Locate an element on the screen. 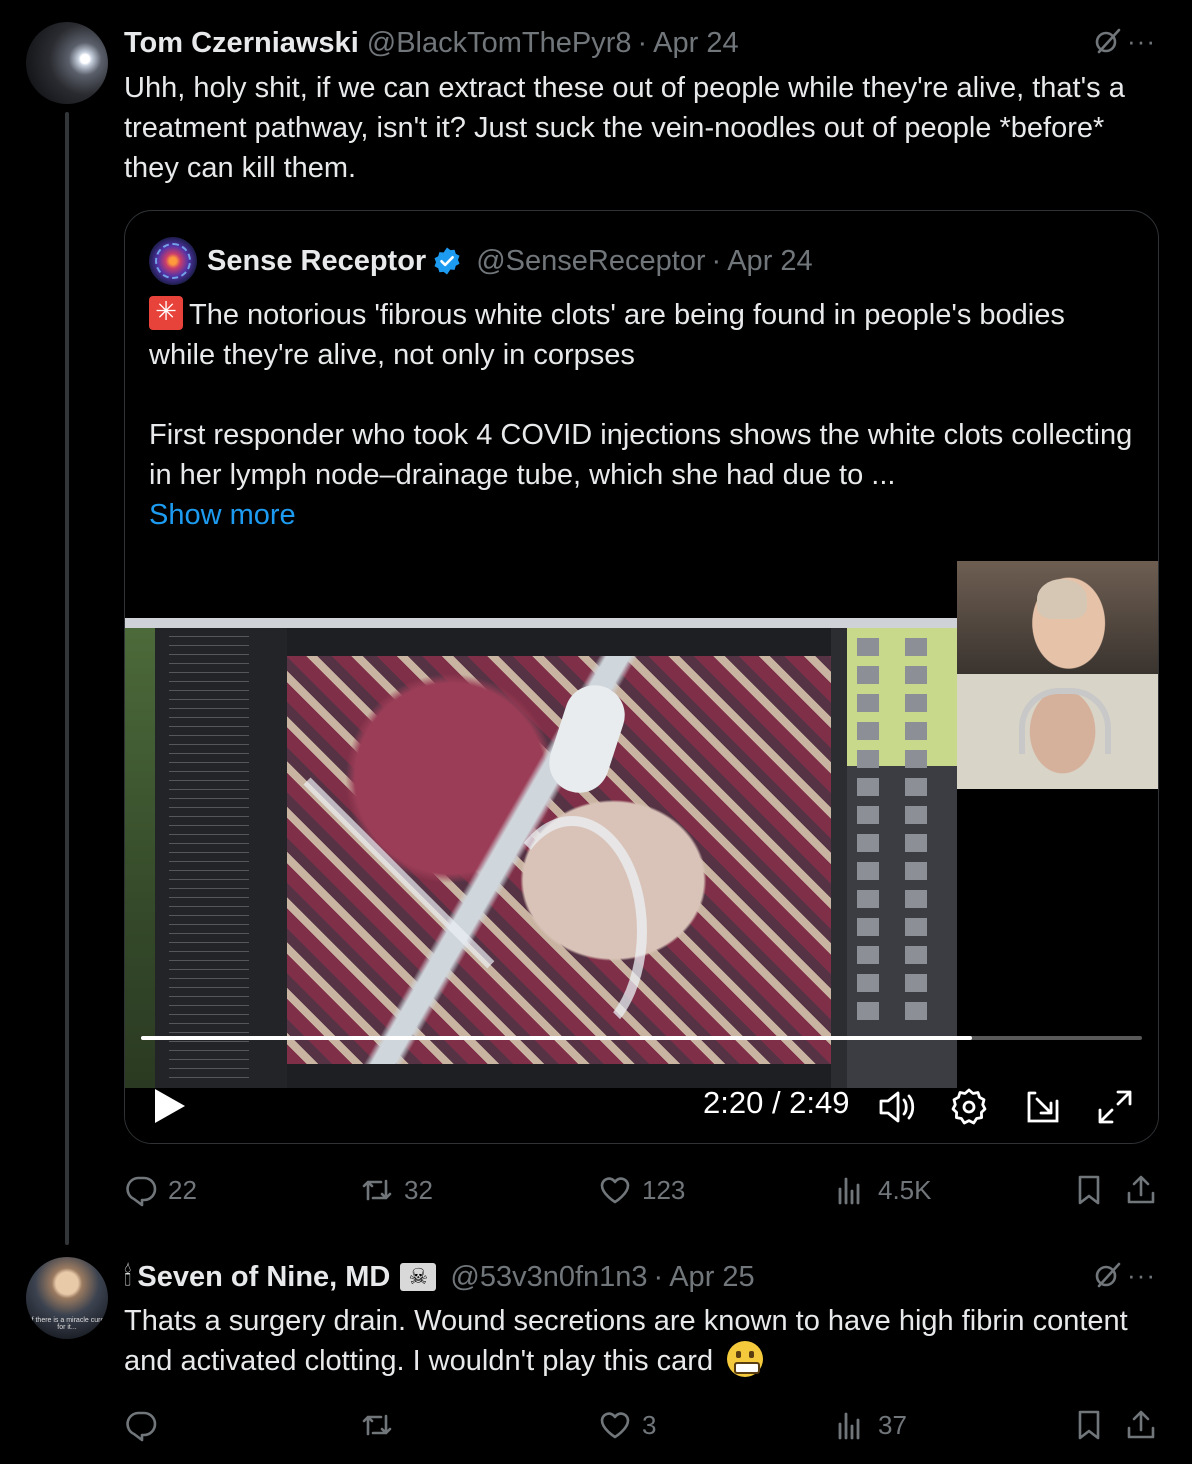 The width and height of the screenshot is (1192, 1464). author-name: Tom Czerniawski is located at coordinates (241, 43).